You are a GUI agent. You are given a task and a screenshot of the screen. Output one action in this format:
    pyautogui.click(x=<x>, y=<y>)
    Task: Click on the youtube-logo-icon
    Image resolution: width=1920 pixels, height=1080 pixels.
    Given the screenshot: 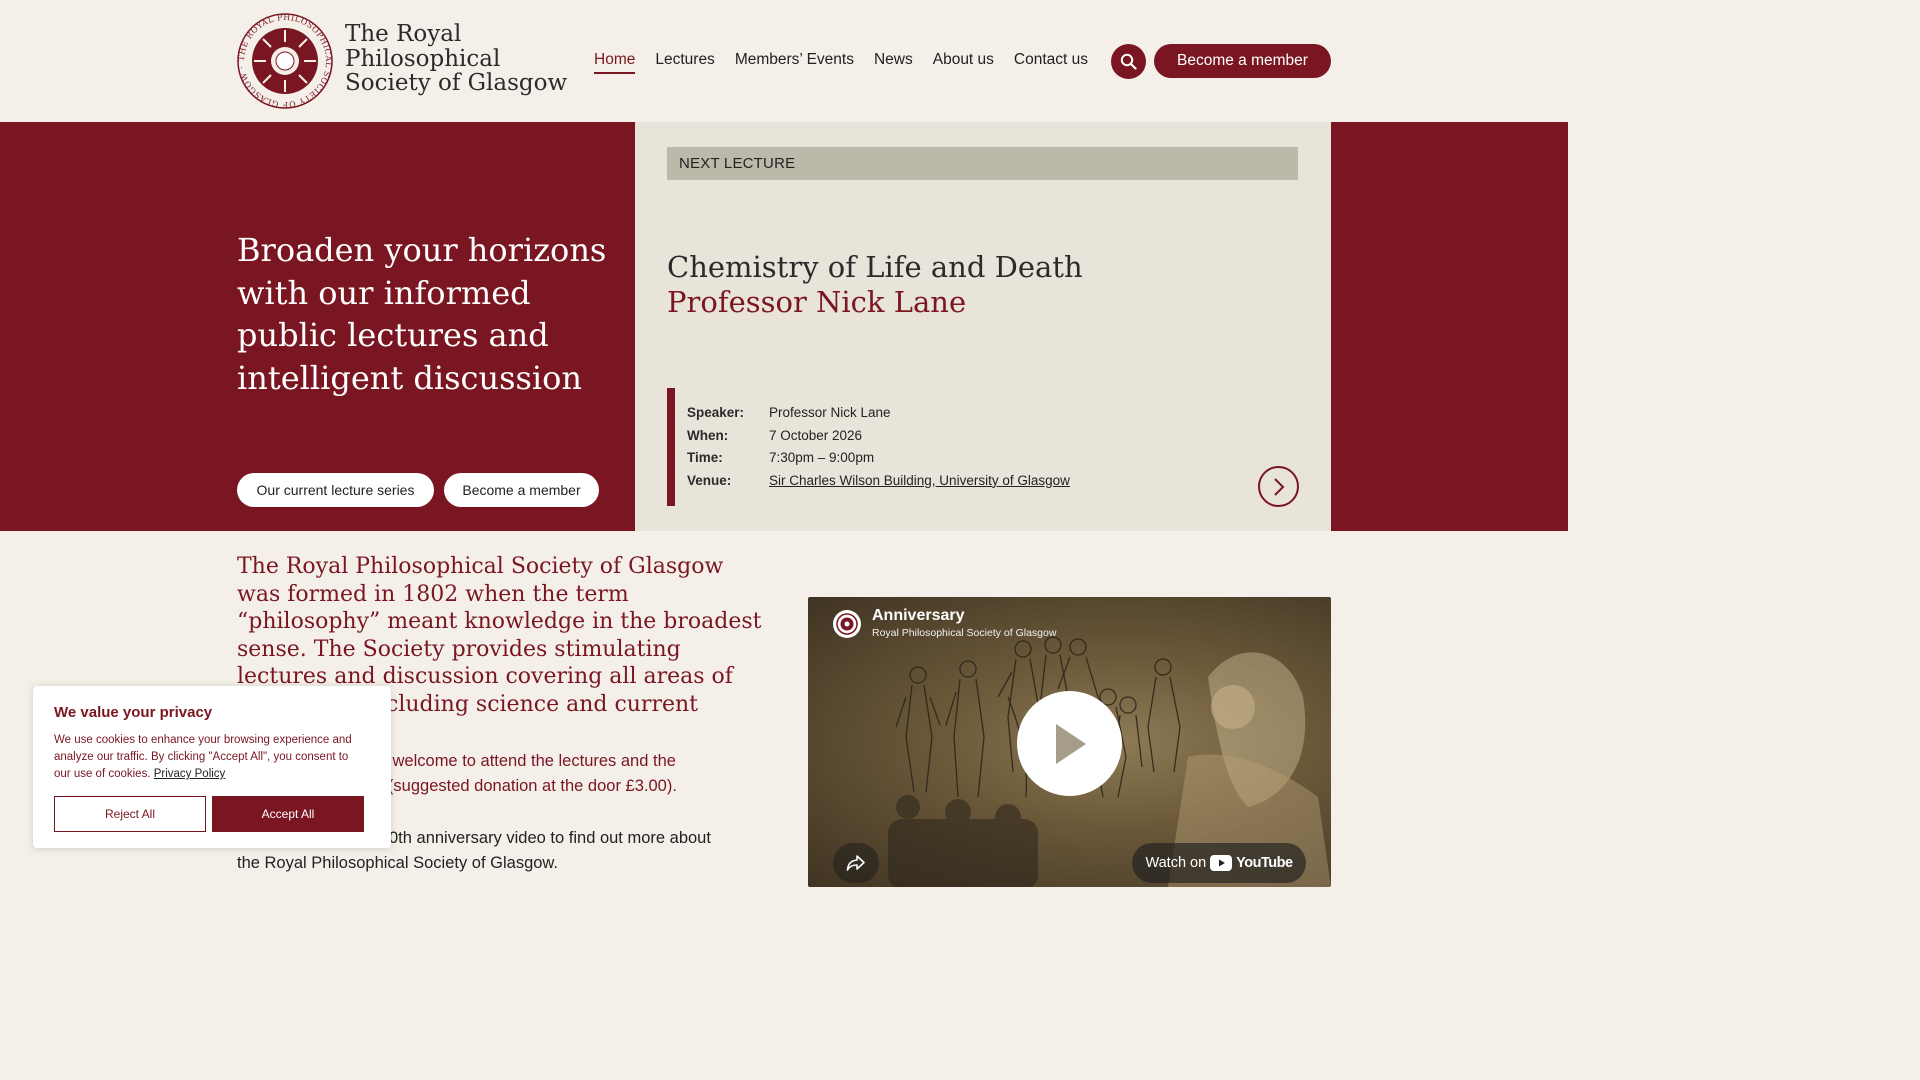 What is the action you would take?
    pyautogui.click(x=1221, y=863)
    